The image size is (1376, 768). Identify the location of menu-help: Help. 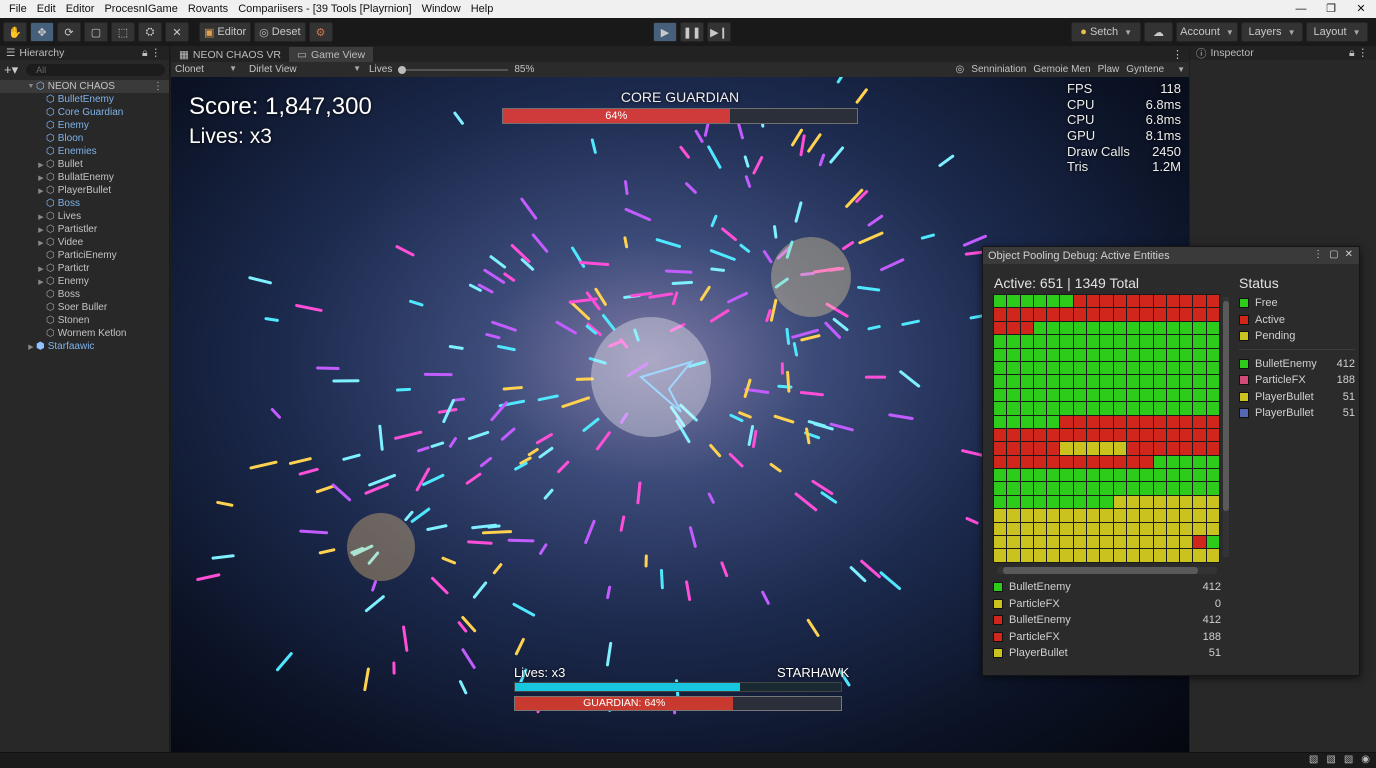
(482, 9).